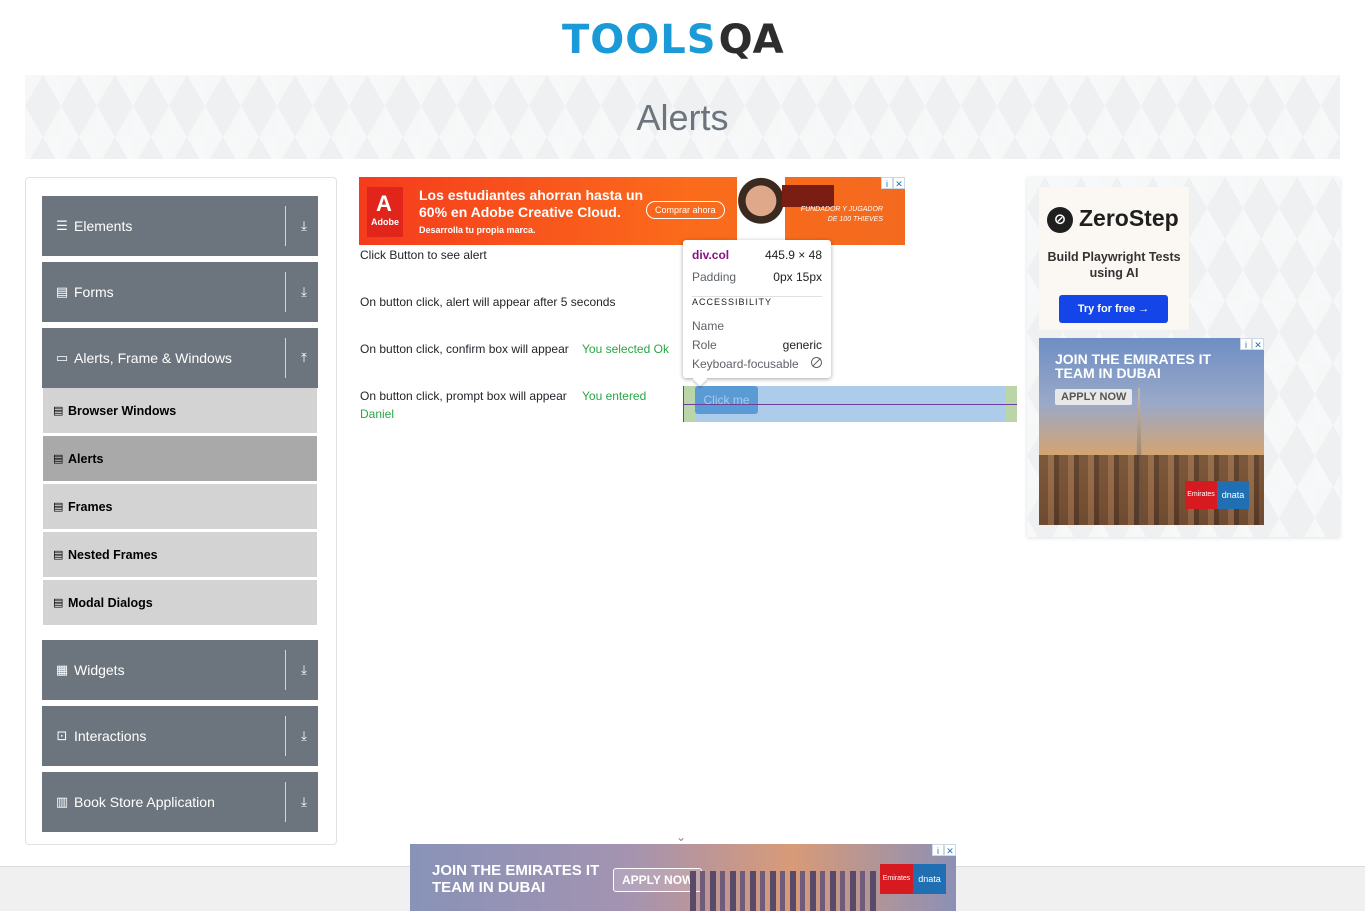 Image resolution: width=1365 pixels, height=911 pixels. Describe the element at coordinates (62, 225) in the screenshot. I see `hamburger-icon: ☰` at that location.